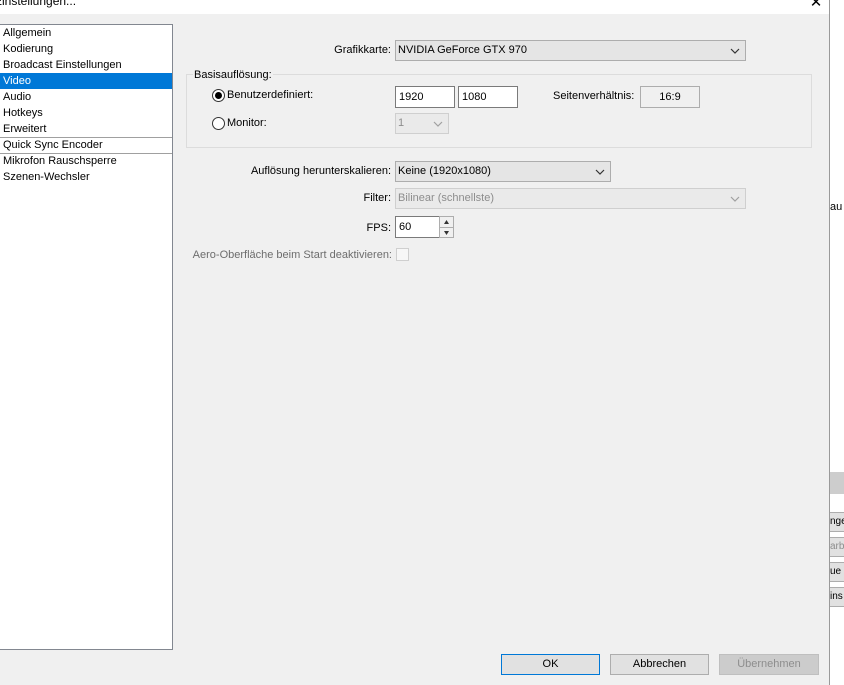  Describe the element at coordinates (659, 664) in the screenshot. I see `cancel-button: Abbrechen` at that location.